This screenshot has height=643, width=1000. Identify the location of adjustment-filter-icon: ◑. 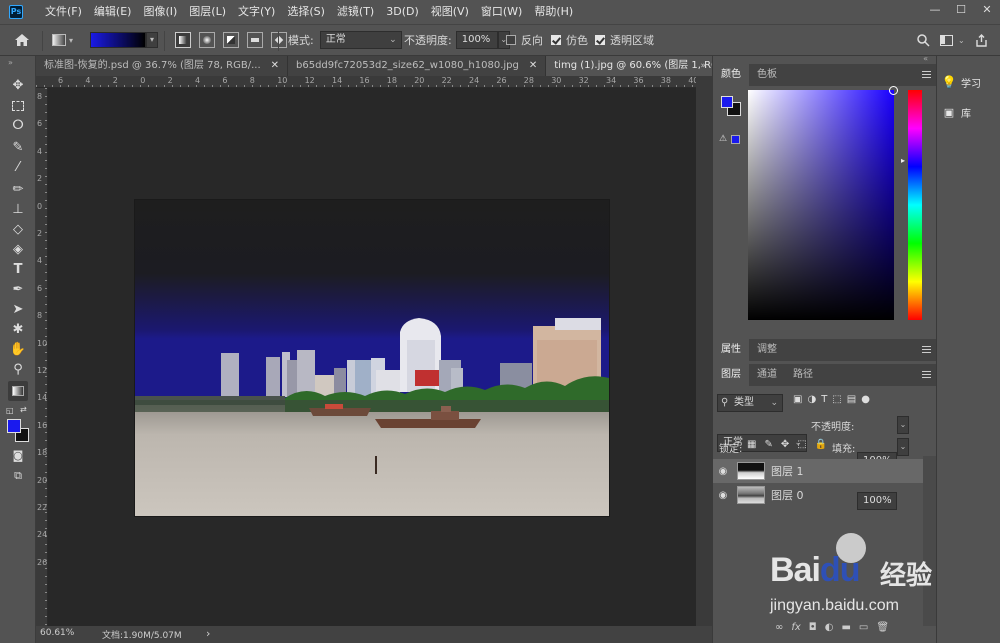
(811, 399).